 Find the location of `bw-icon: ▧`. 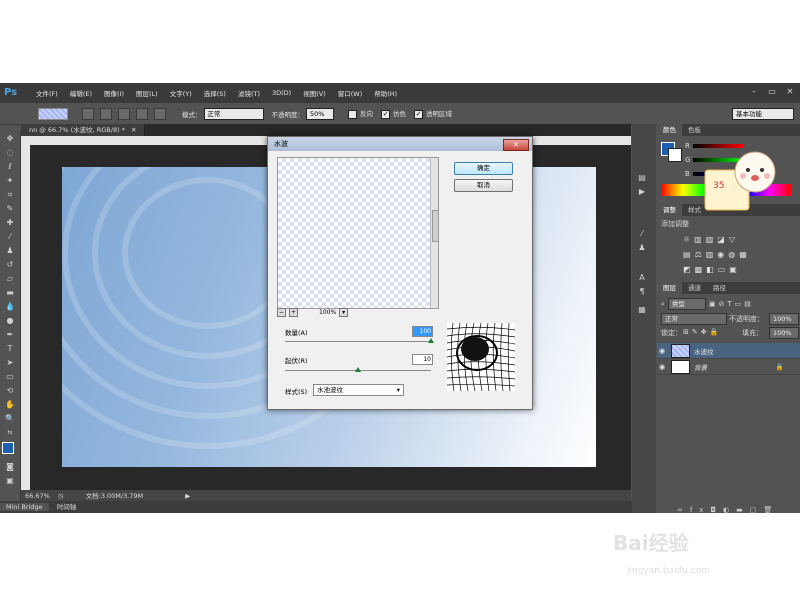

bw-icon: ▧ is located at coordinates (712, 254).